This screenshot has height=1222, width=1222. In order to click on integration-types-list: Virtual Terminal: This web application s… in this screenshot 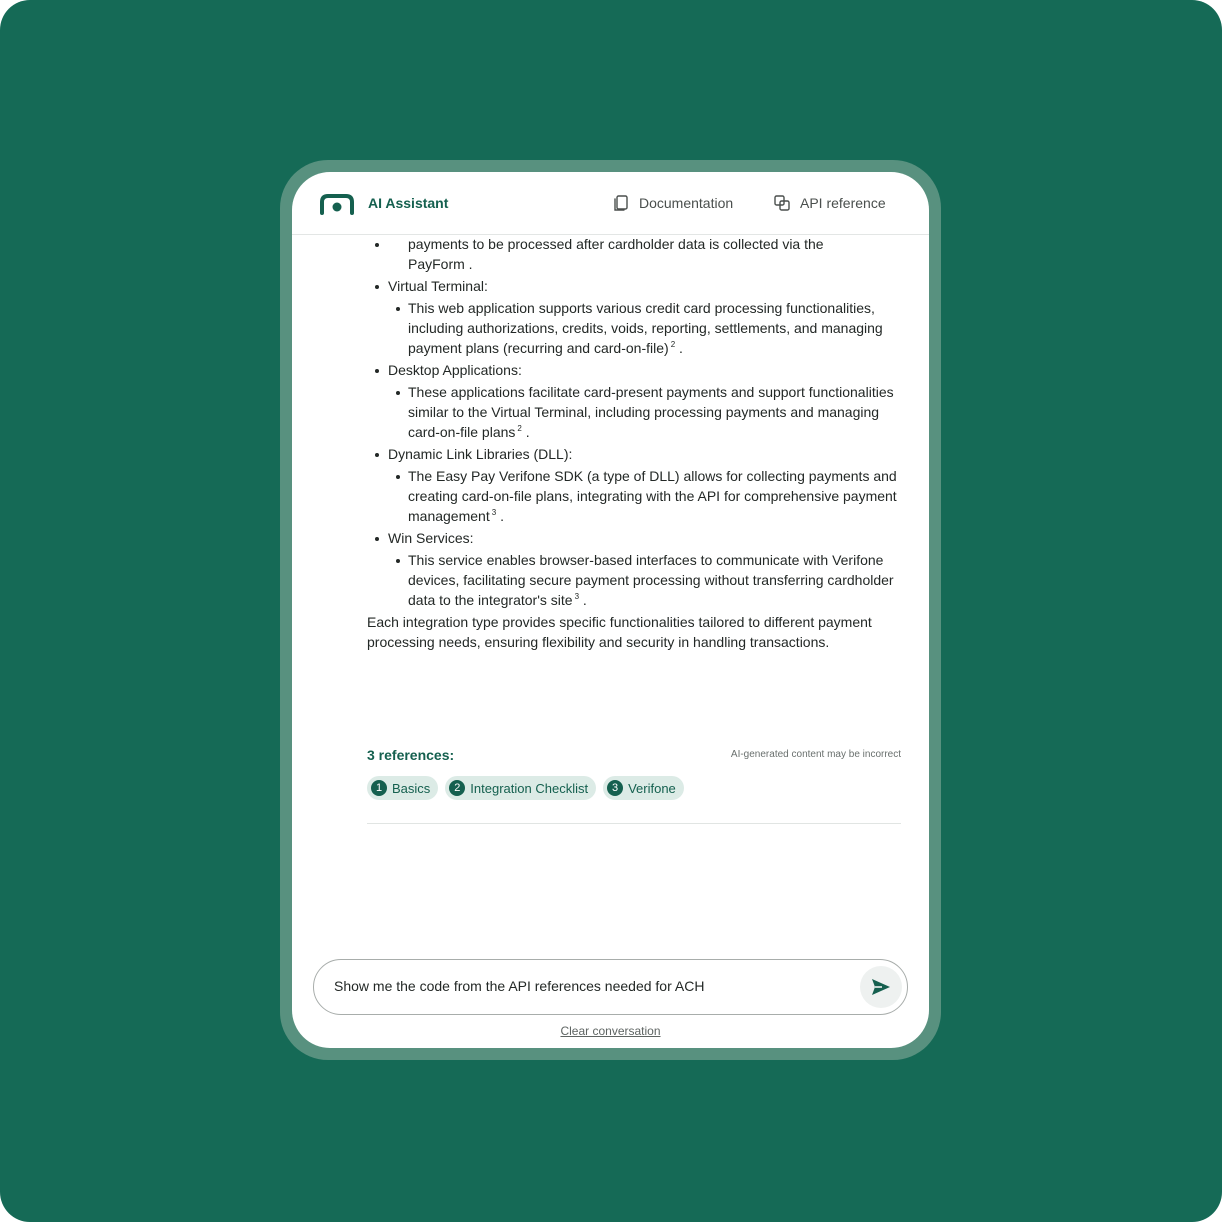, I will do `click(637, 443)`.